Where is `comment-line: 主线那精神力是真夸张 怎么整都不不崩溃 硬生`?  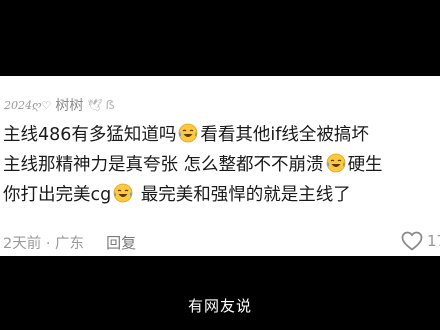 comment-line: 主线那精神力是真夸张 怎么整都不不崩溃 硬生 is located at coordinates (221, 165).